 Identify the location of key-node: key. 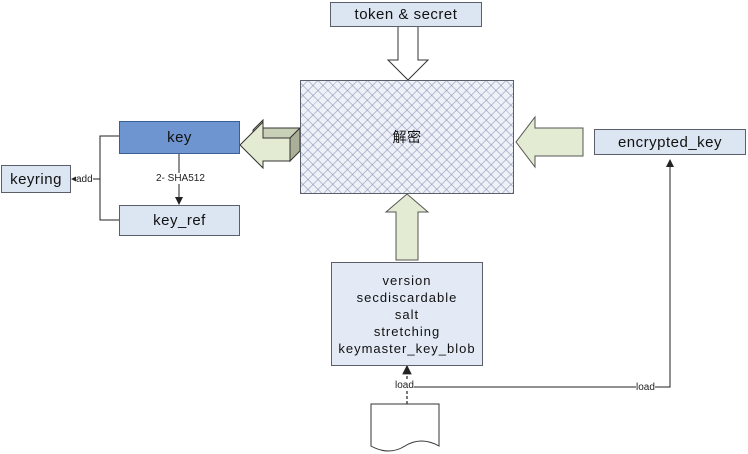
(179, 137).